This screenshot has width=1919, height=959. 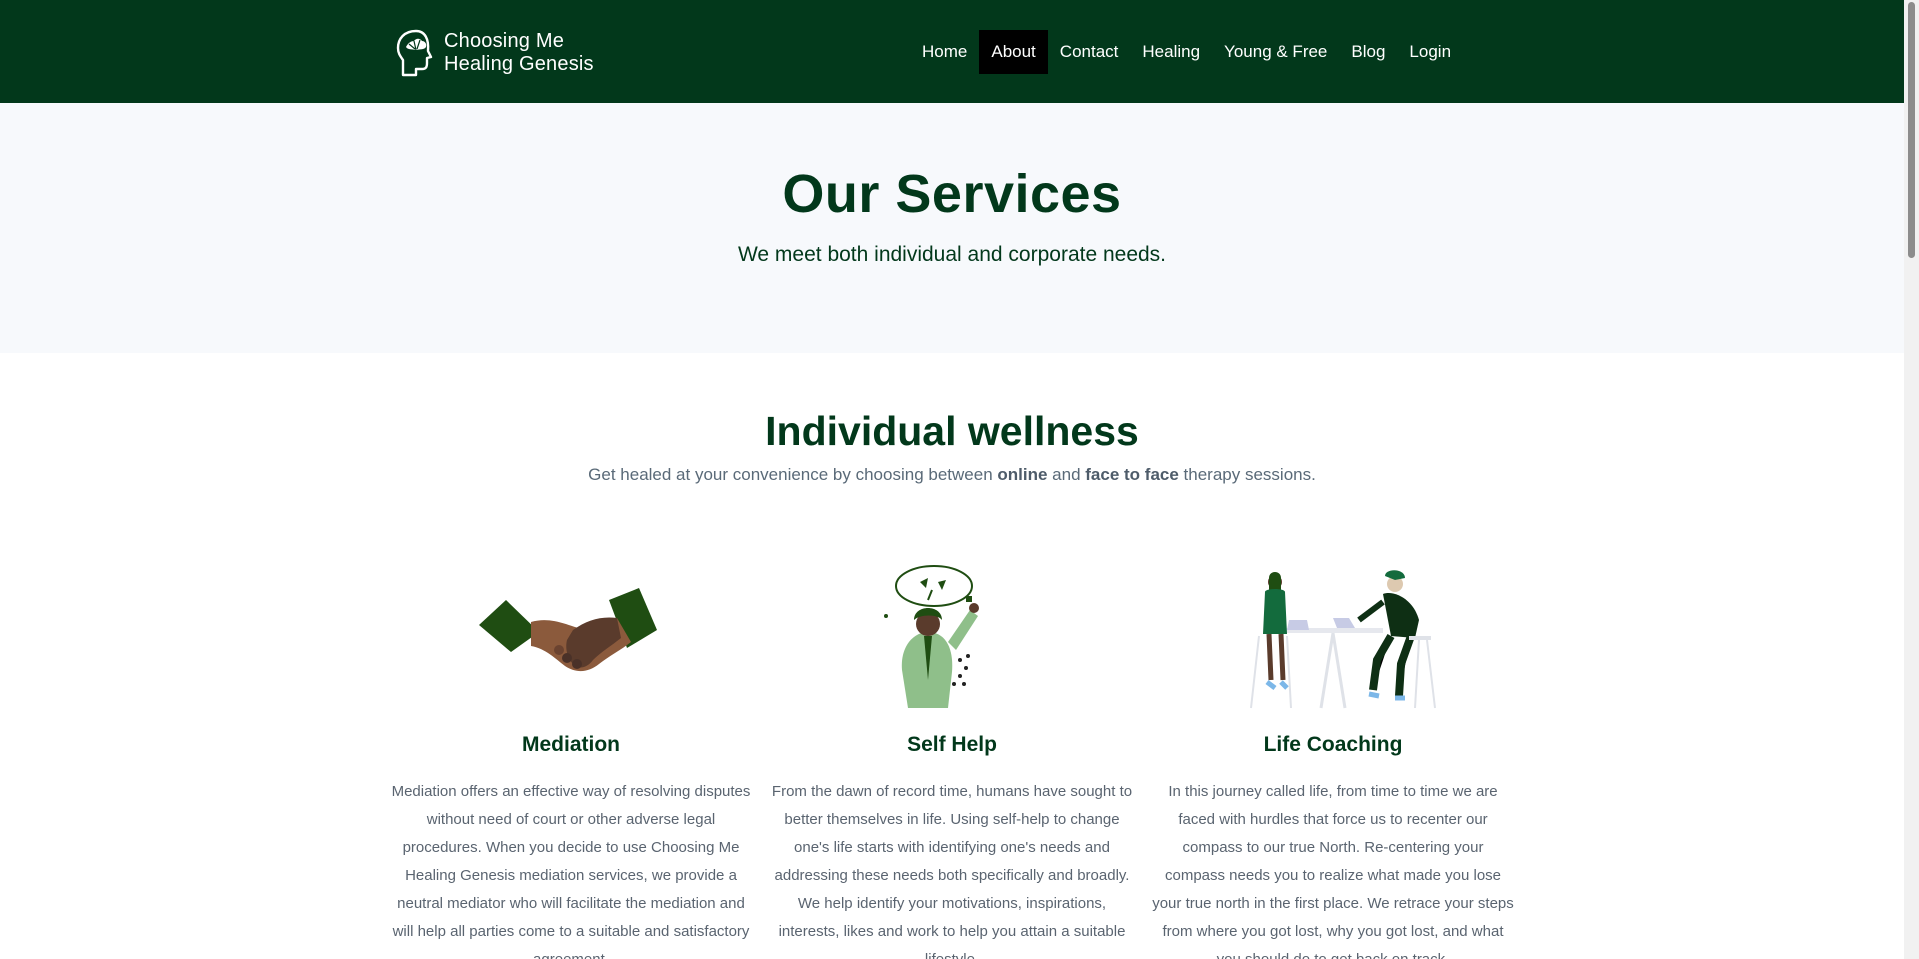 What do you see at coordinates (1275, 52) in the screenshot?
I see `nav-young-free: Young & Free` at bounding box center [1275, 52].